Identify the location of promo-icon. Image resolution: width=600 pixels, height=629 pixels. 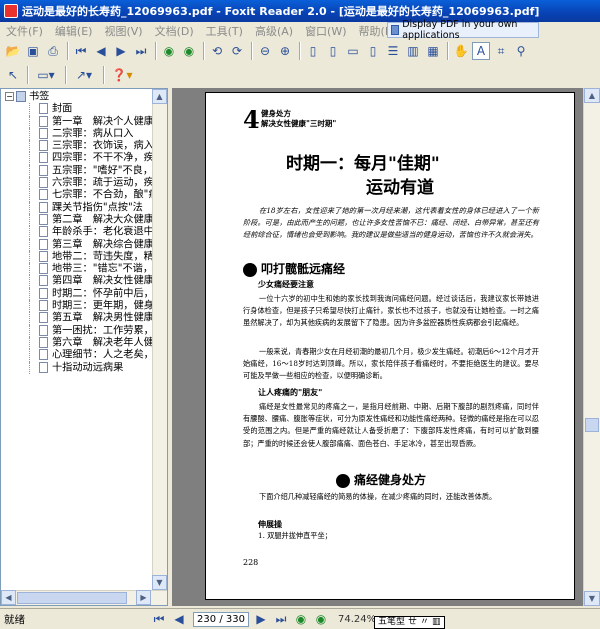
(395, 30).